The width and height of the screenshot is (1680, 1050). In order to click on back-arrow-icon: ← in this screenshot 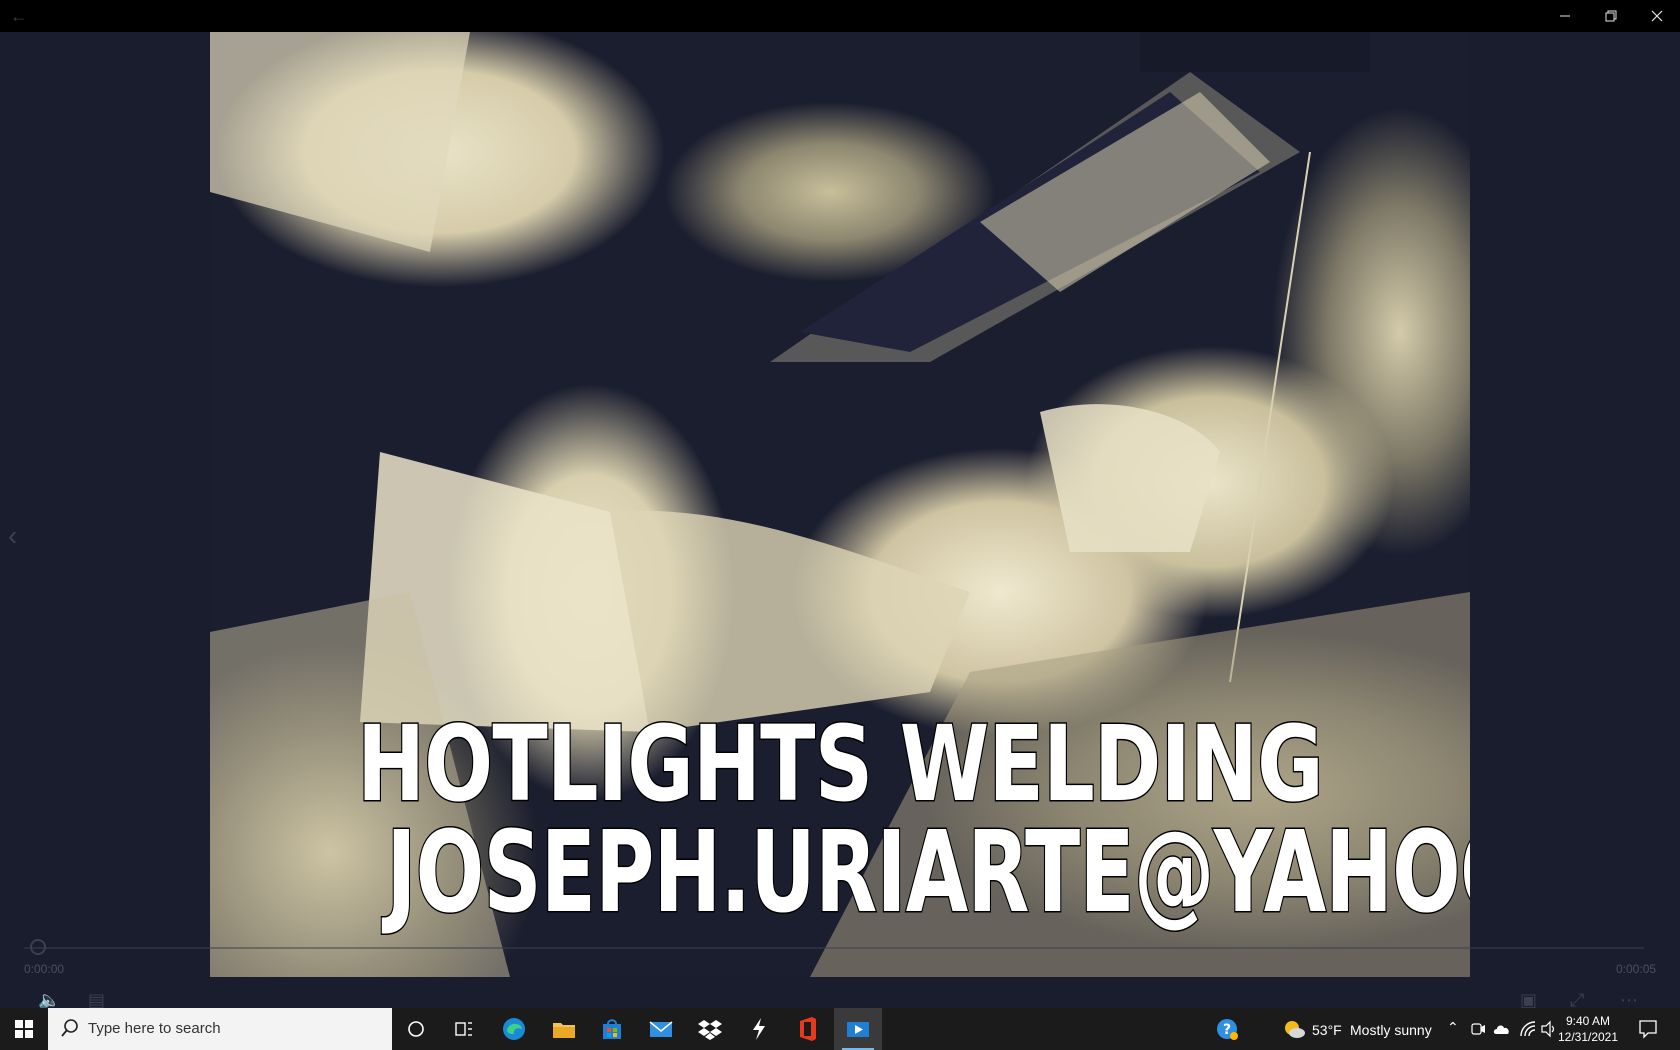, I will do `click(25, 16)`.